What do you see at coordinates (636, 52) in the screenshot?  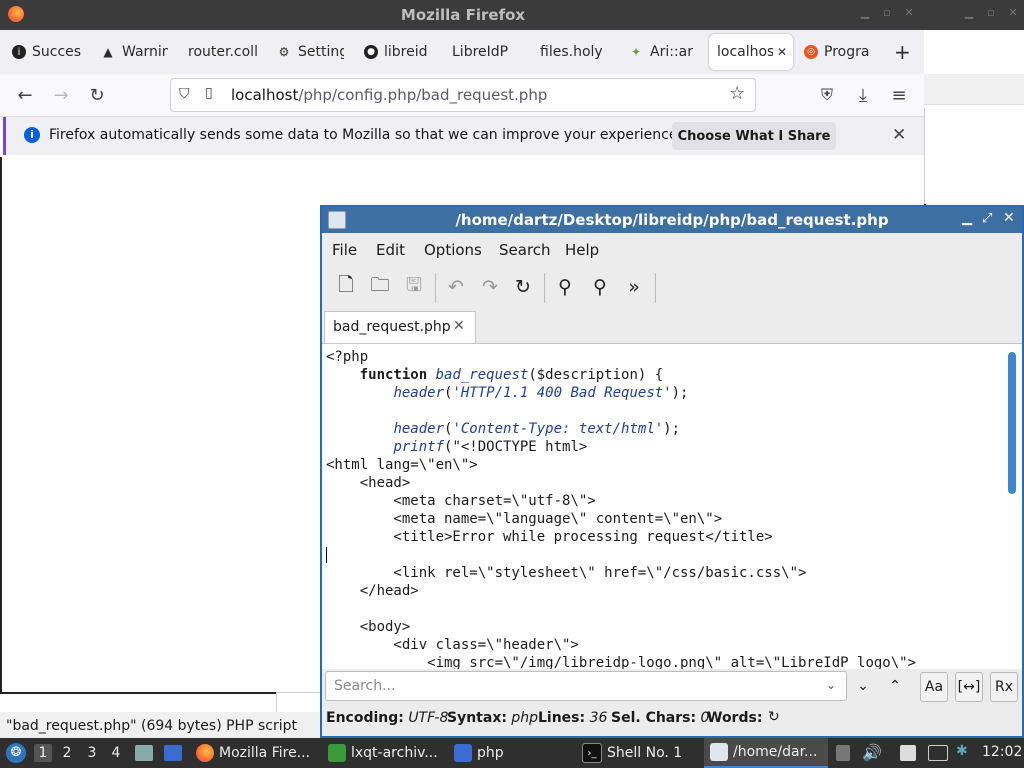 I see `bird-icon: ✦` at bounding box center [636, 52].